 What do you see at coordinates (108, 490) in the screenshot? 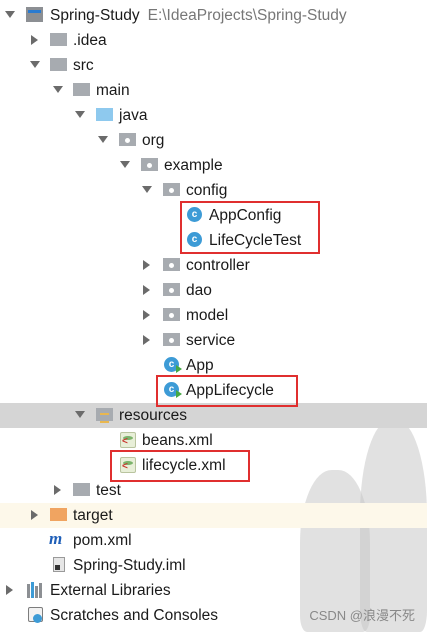
I see `tree-label-test: test` at bounding box center [108, 490].